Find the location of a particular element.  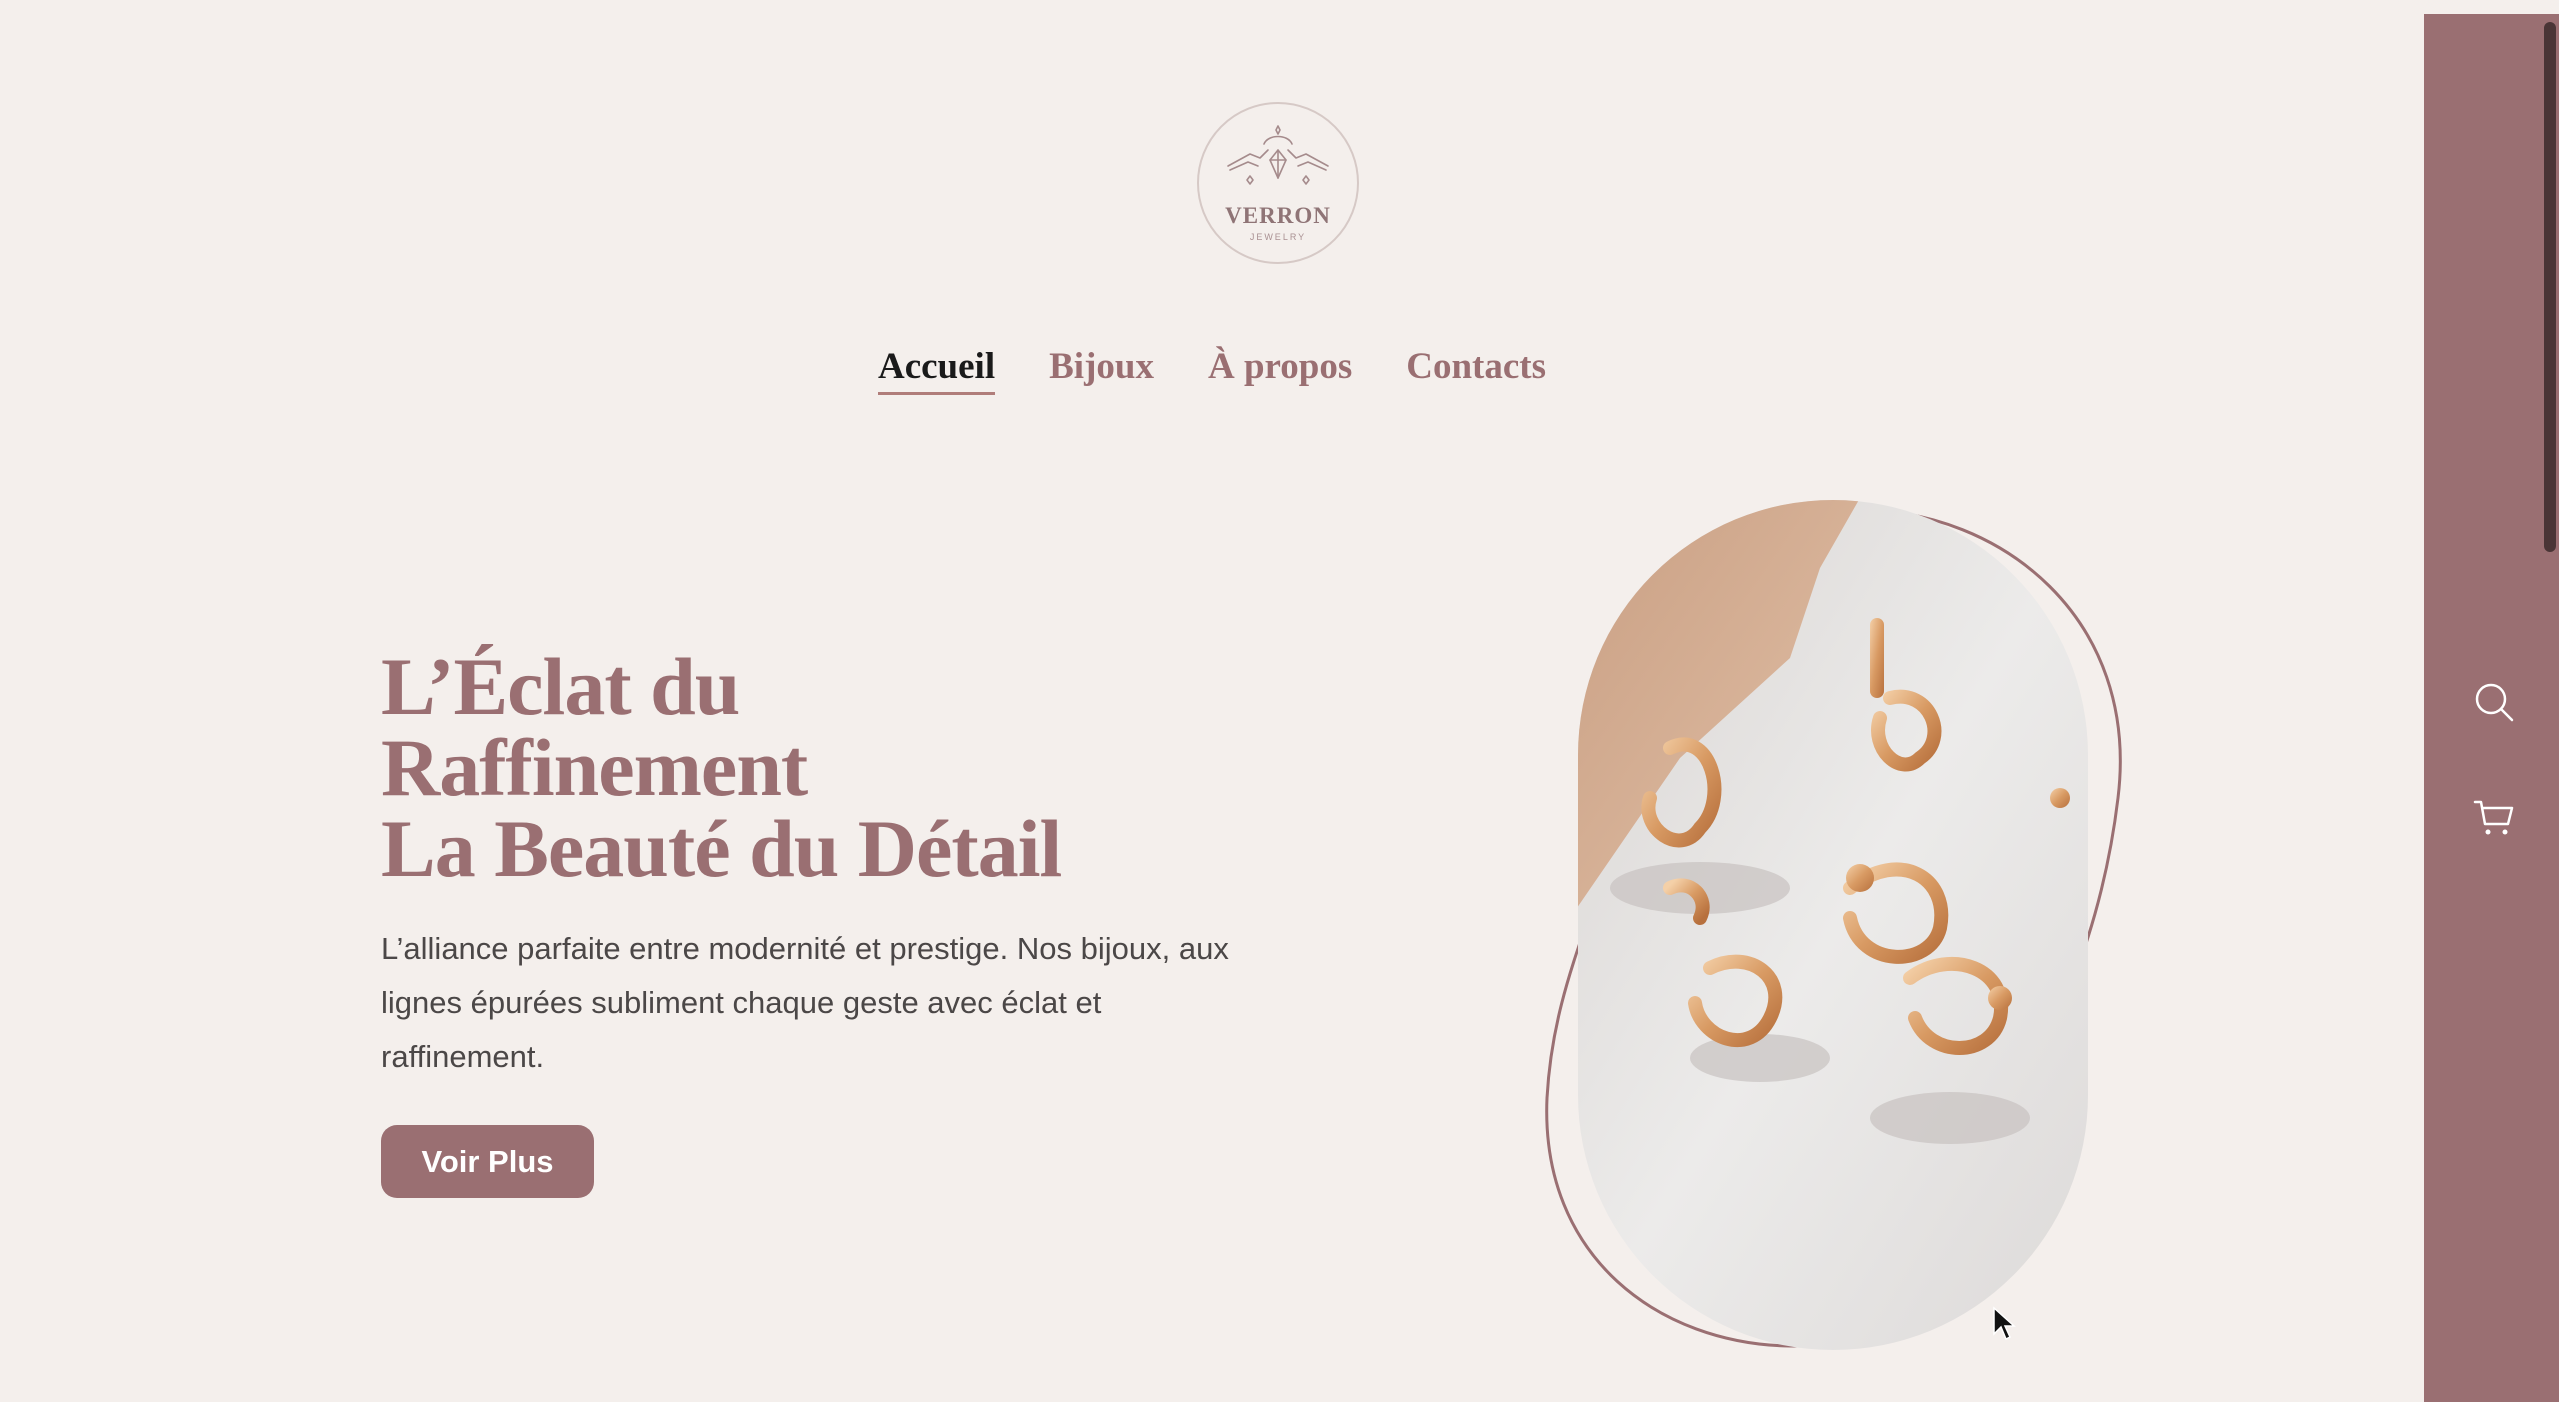

nav-item-a-propos: À propos is located at coordinates (1280, 367).